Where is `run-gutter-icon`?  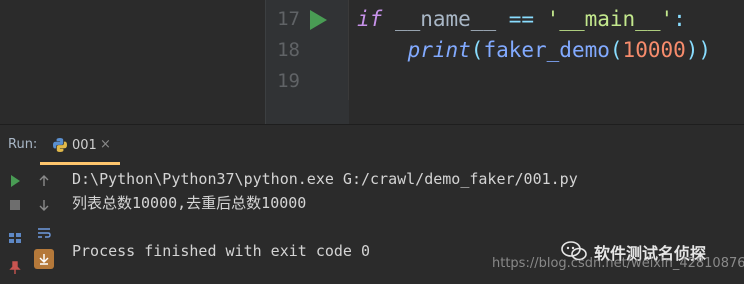
run-gutter-icon is located at coordinates (318, 20).